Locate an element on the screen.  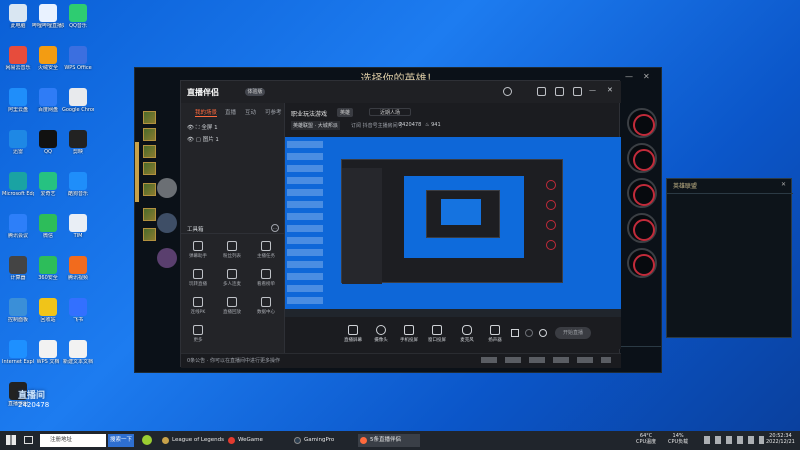
desktop-icon: 回收站 is located at coordinates (48, 310).